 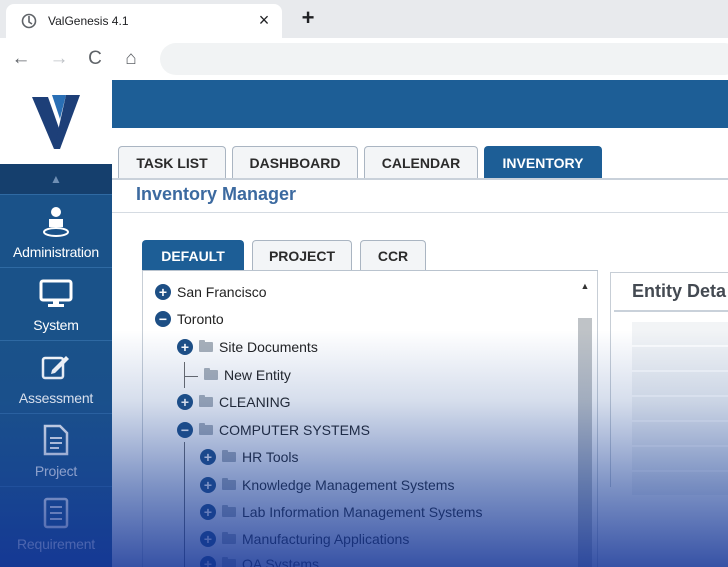 I want to click on tab-inventory: INVENTORY, so click(x=543, y=162).